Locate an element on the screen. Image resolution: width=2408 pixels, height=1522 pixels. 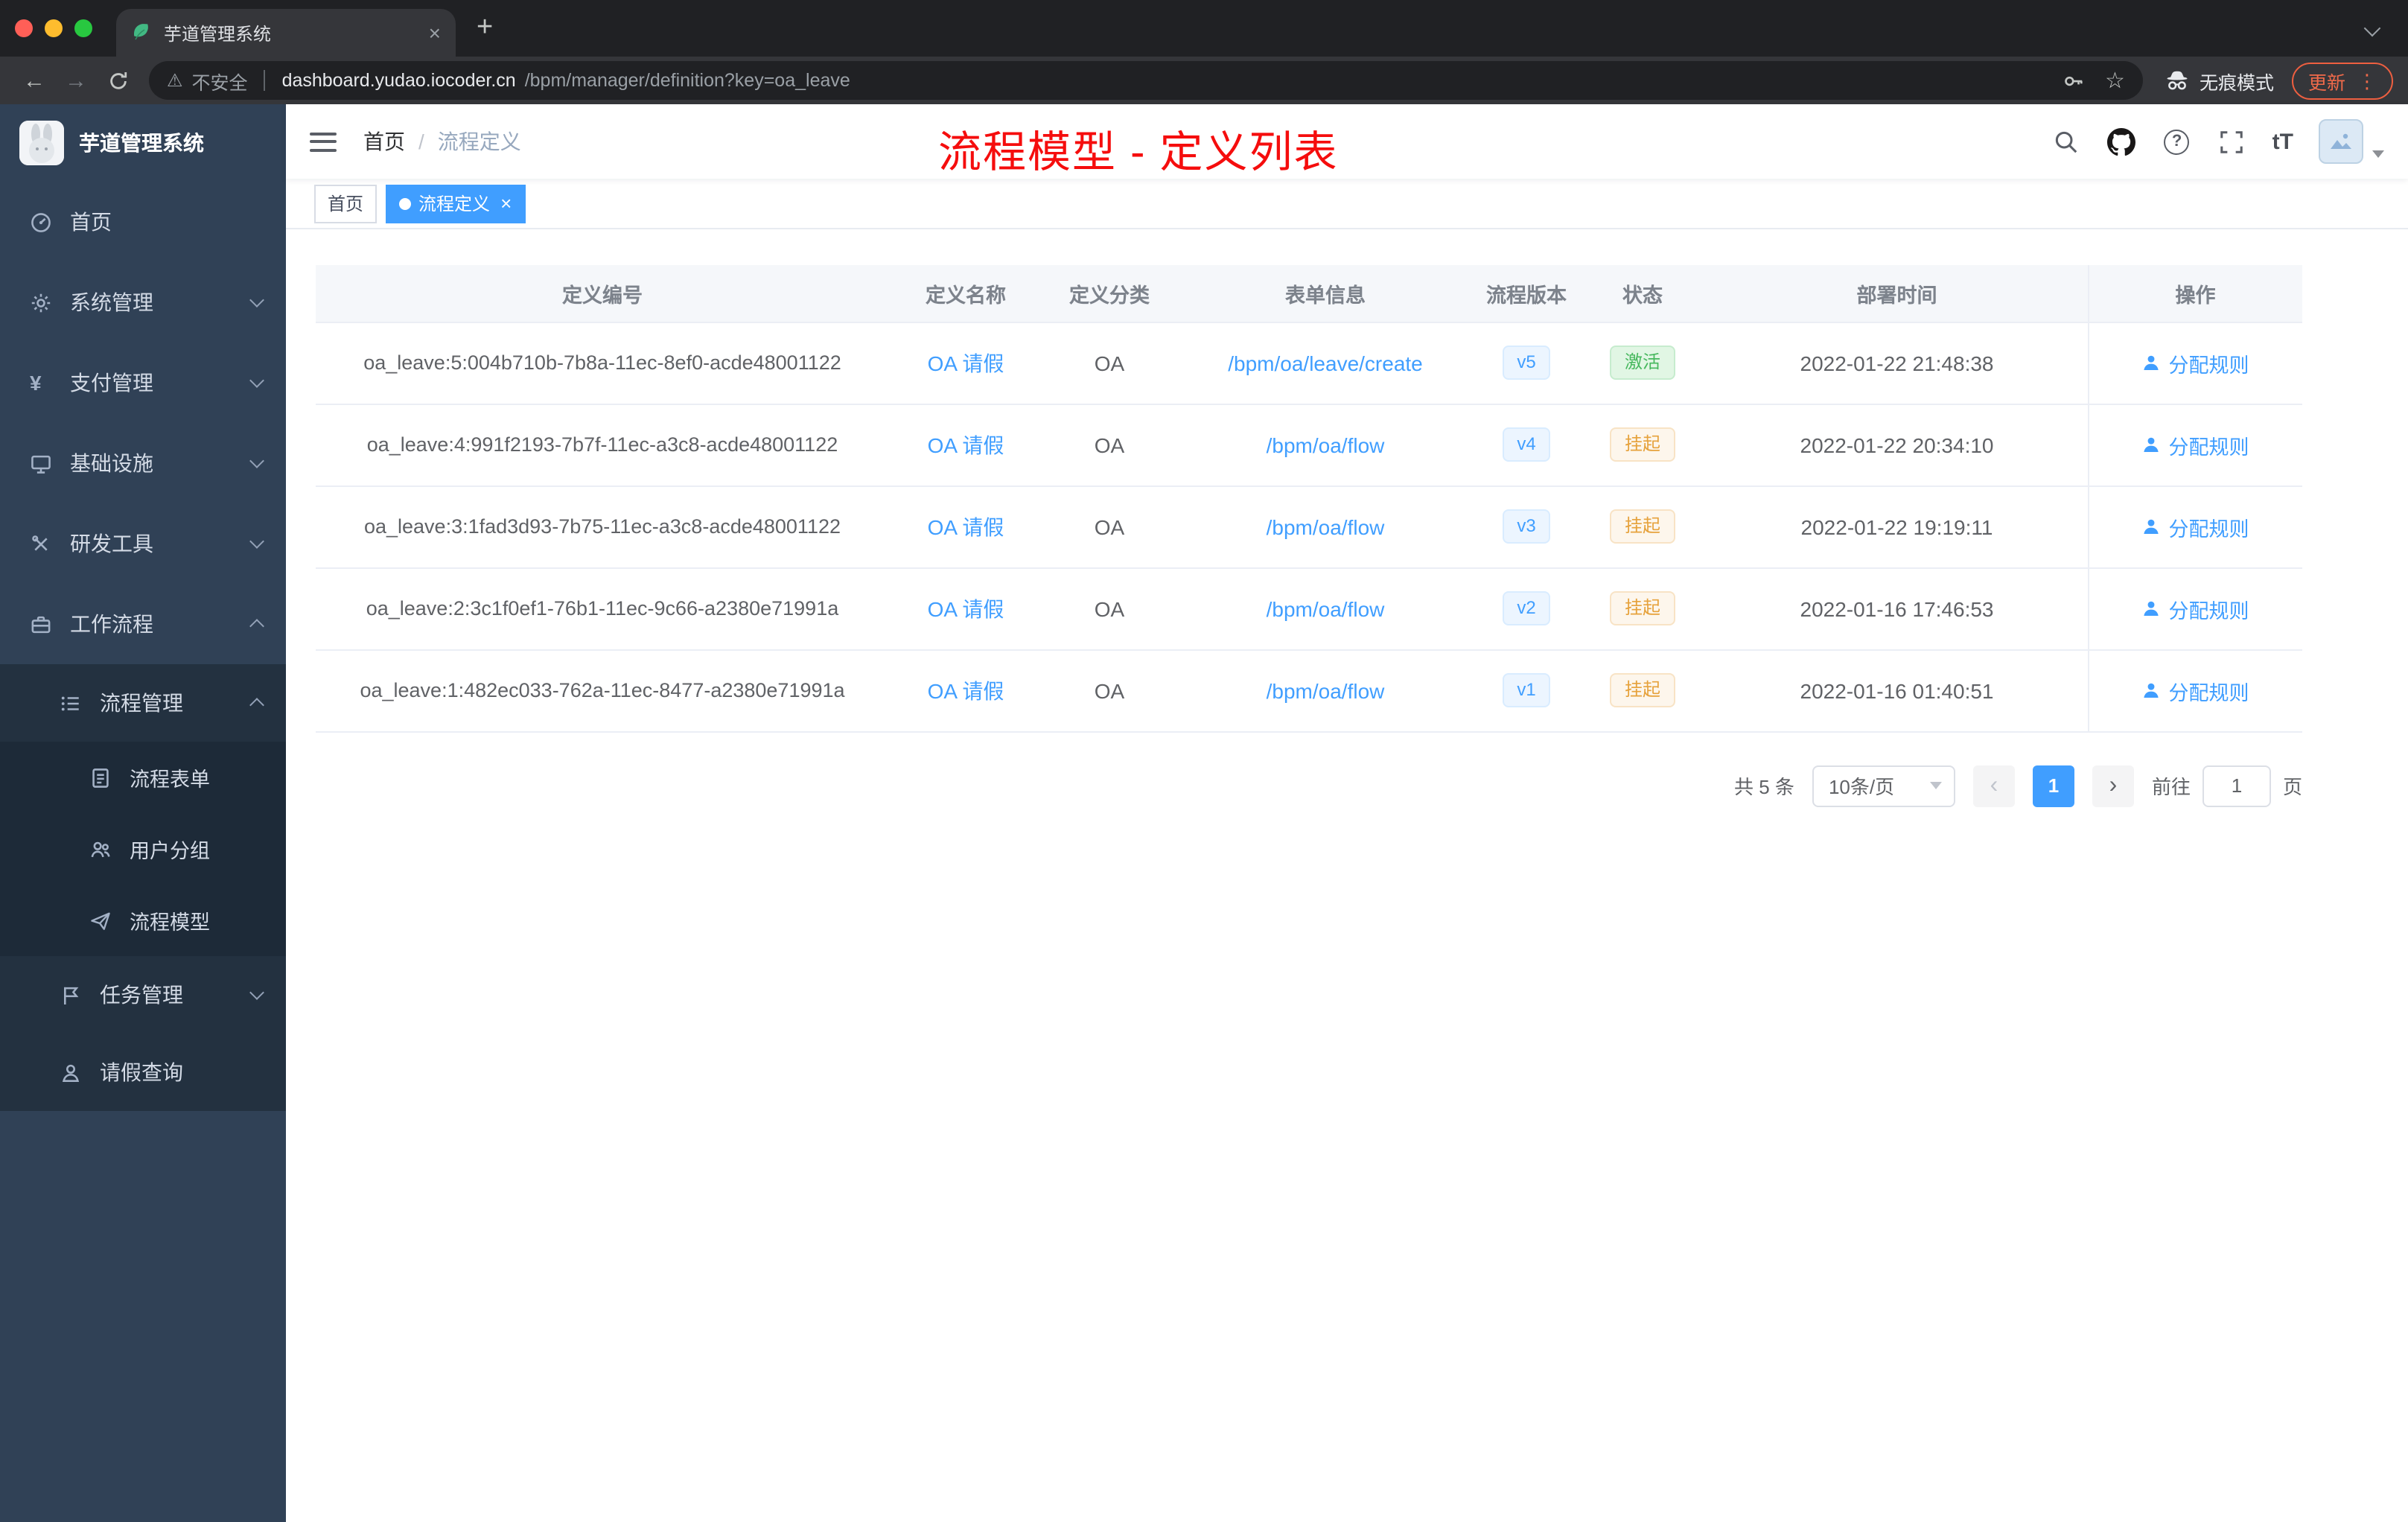
sidebar-item-workflow: 工作流程 is located at coordinates (143, 624).